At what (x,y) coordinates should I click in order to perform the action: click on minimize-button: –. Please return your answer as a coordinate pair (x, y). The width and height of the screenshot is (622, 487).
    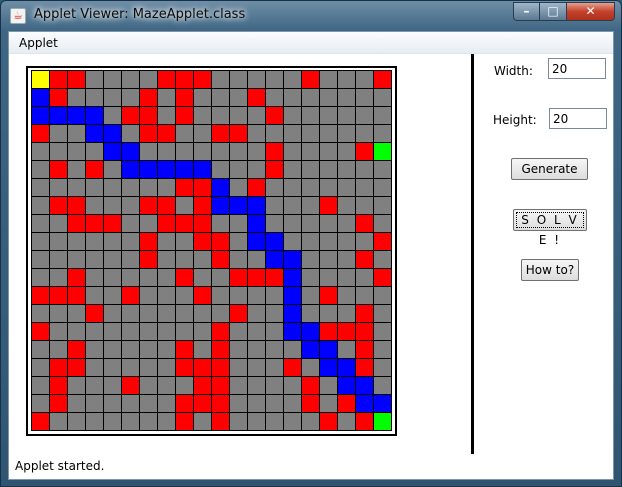
    Looking at the image, I should click on (526, 11).